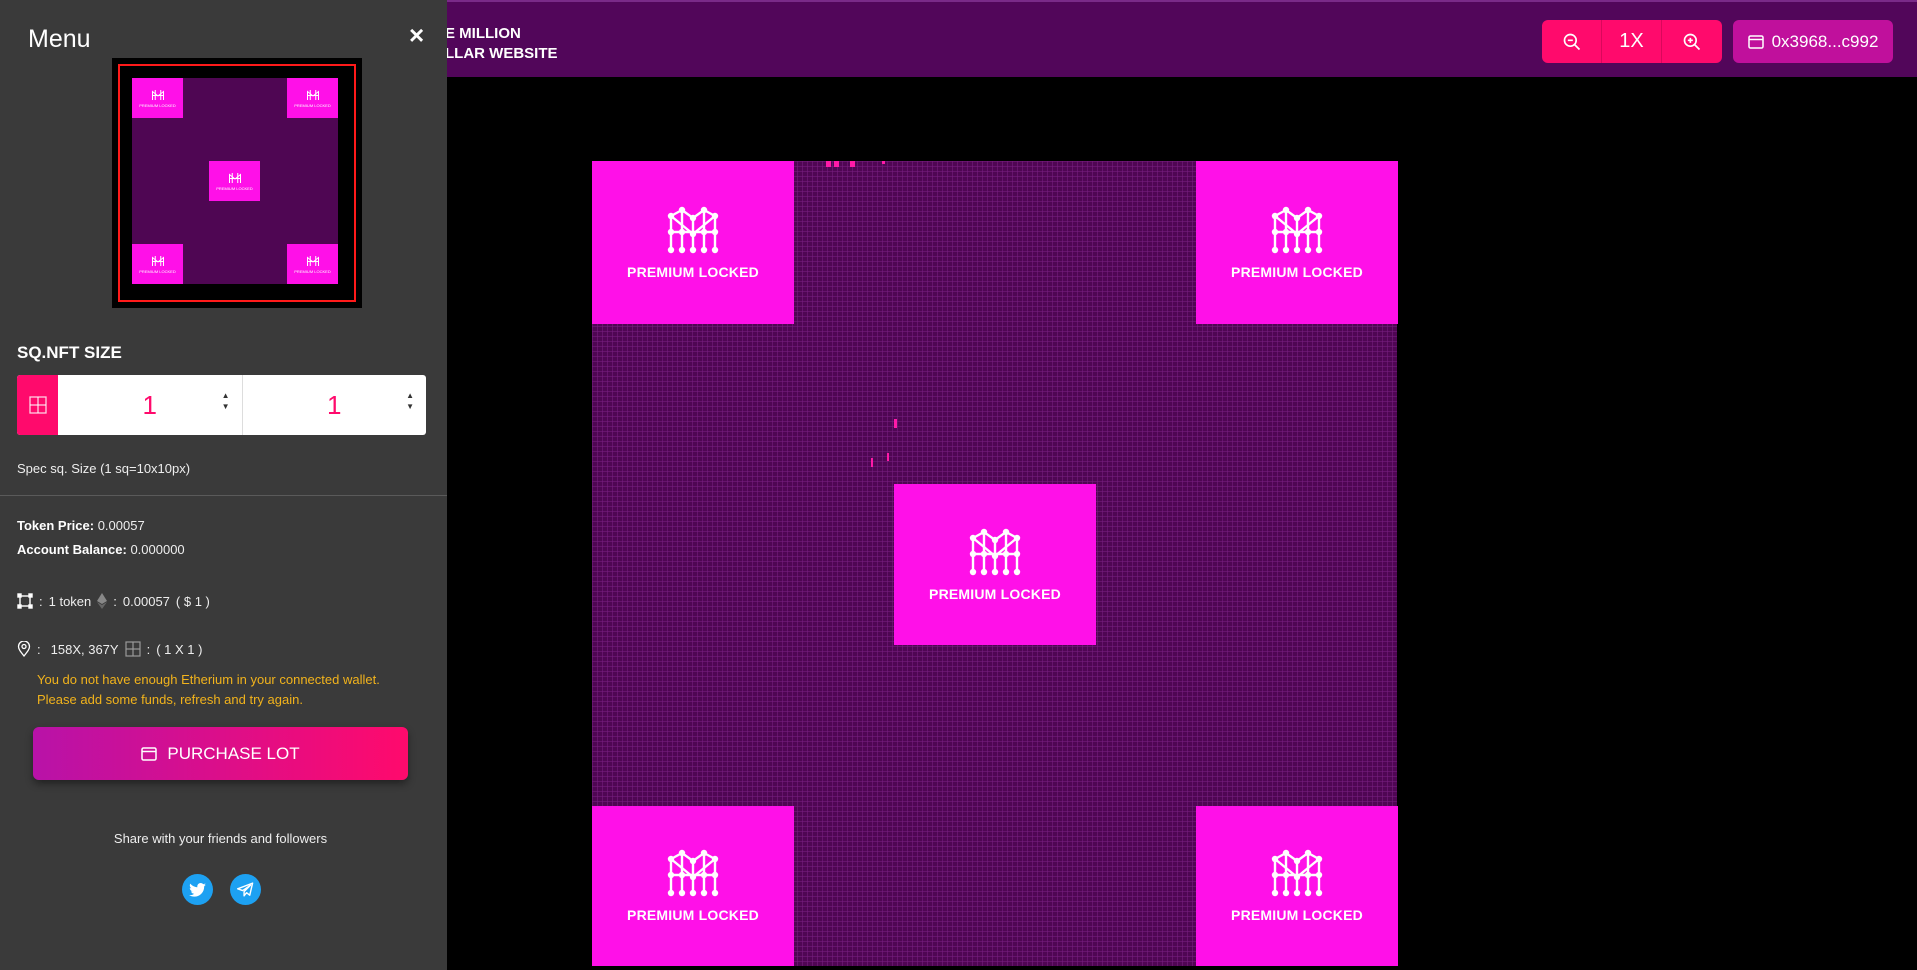 This screenshot has height=970, width=1917. I want to click on wallet-button: 0x3968...c992, so click(1813, 41).